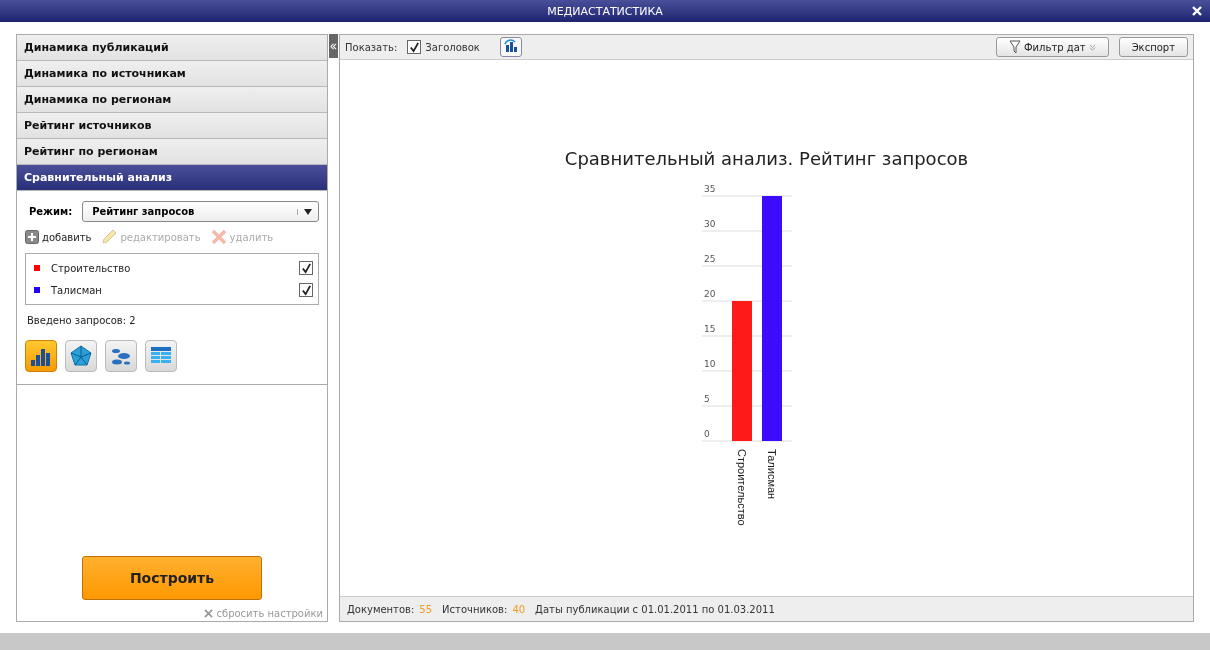 This screenshot has height=650, width=1210. What do you see at coordinates (371, 47) in the screenshot?
I see `show-label: Показать:` at bounding box center [371, 47].